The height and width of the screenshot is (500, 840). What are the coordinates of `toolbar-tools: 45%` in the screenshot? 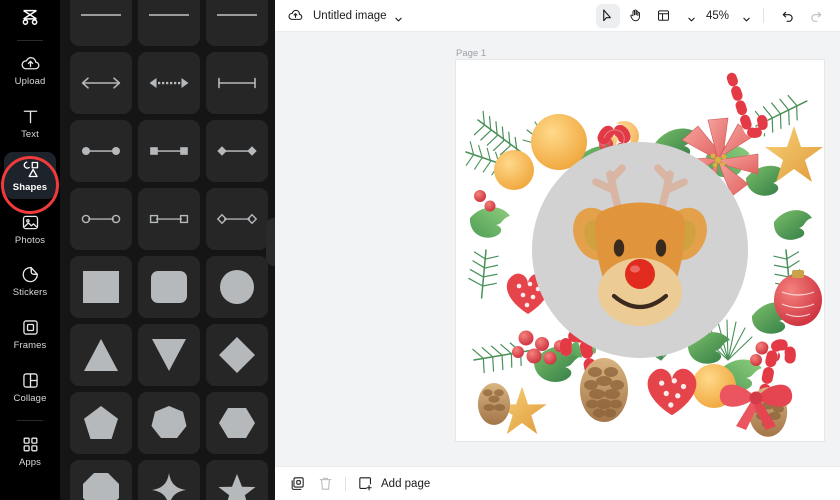 It's located at (711, 15).